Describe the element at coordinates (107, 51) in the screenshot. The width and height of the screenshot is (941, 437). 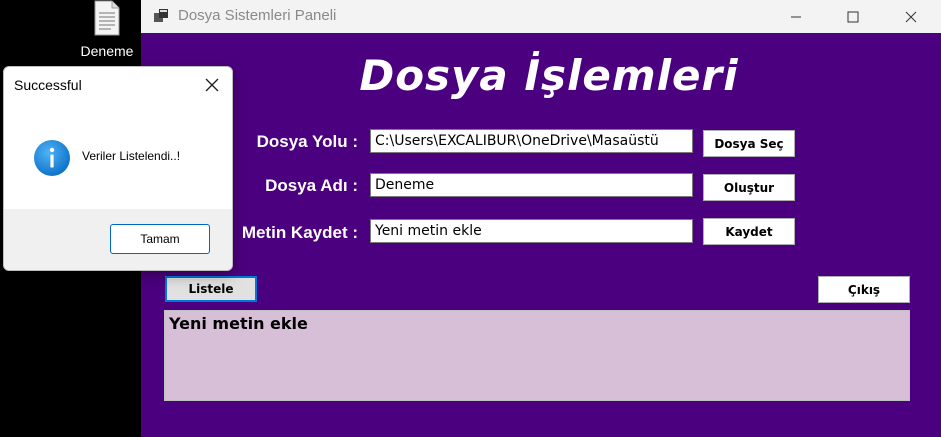
I see `desktop-icon-label: Deneme` at that location.